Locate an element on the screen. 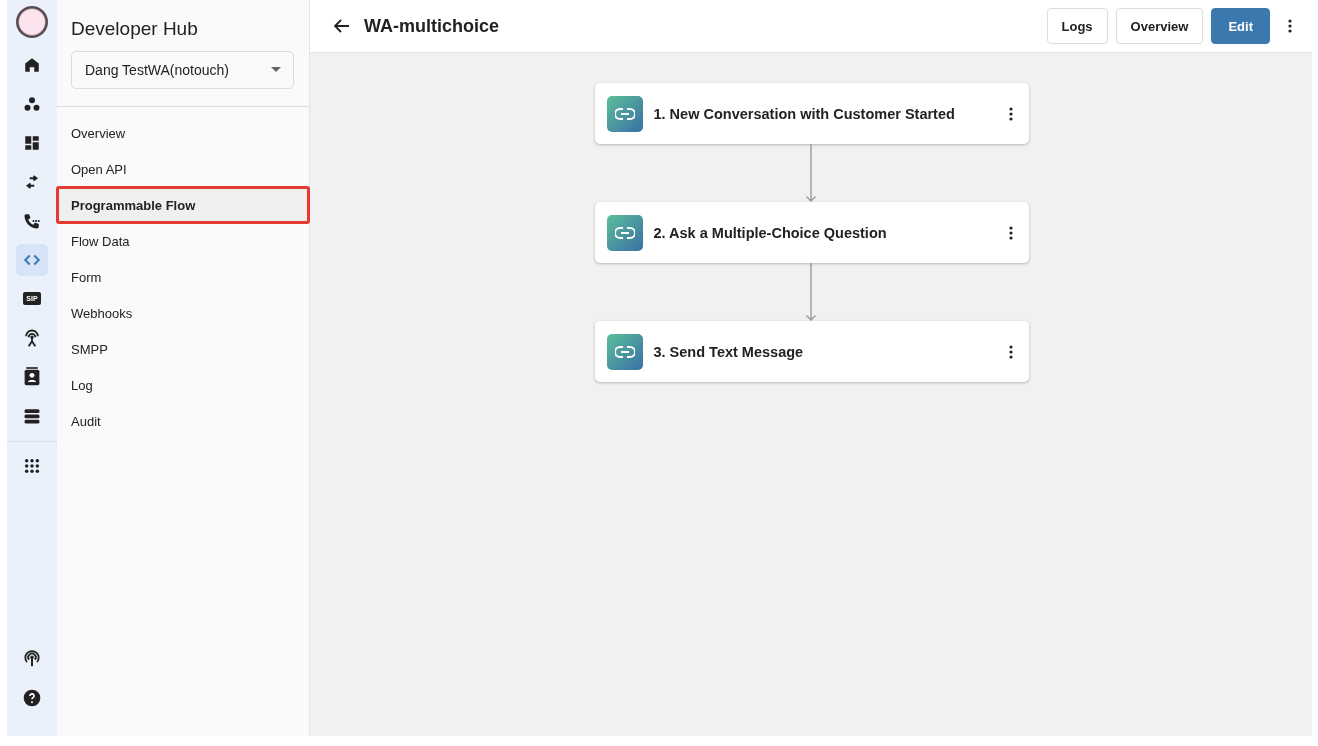 This screenshot has height=746, width=1318. back-arrow-icon is located at coordinates (342, 26).